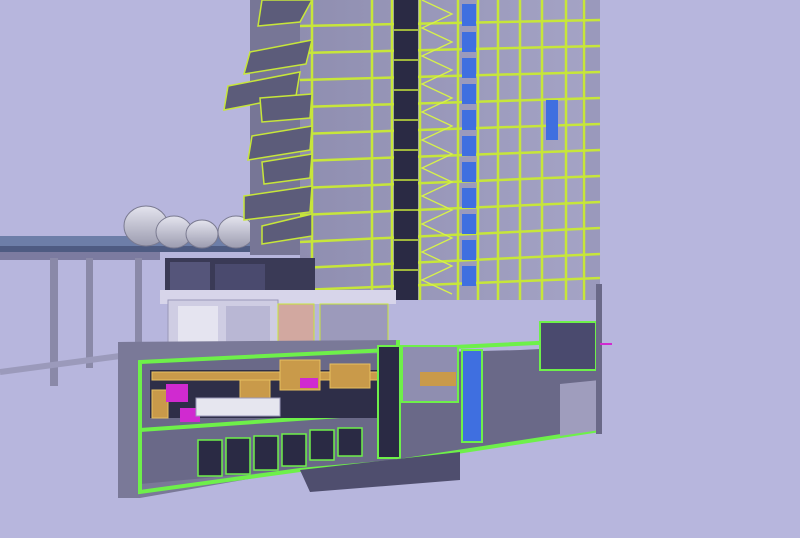 This screenshot has width=800, height=538. Describe the element at coordinates (599, 359) in the screenshot. I see `tower-edge` at that location.